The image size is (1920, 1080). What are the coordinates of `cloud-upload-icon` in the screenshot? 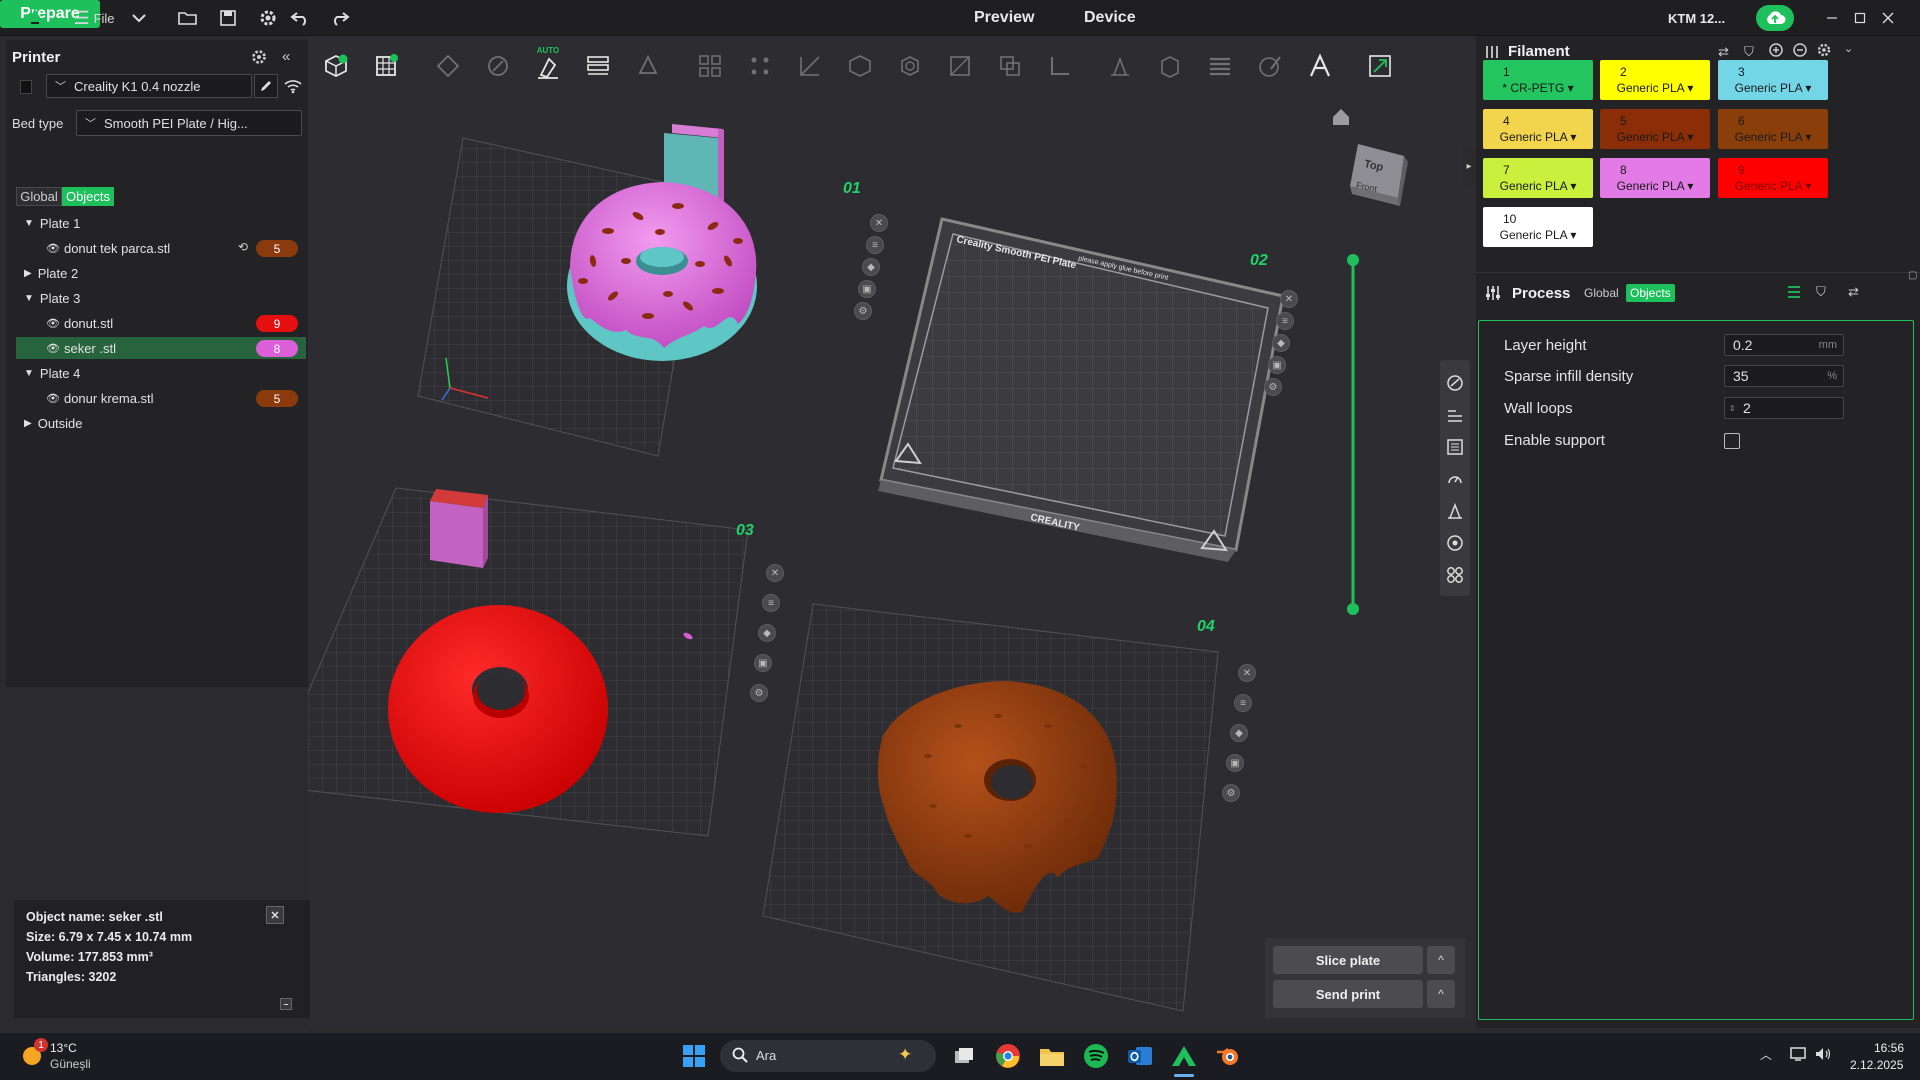 It's located at (1775, 18).